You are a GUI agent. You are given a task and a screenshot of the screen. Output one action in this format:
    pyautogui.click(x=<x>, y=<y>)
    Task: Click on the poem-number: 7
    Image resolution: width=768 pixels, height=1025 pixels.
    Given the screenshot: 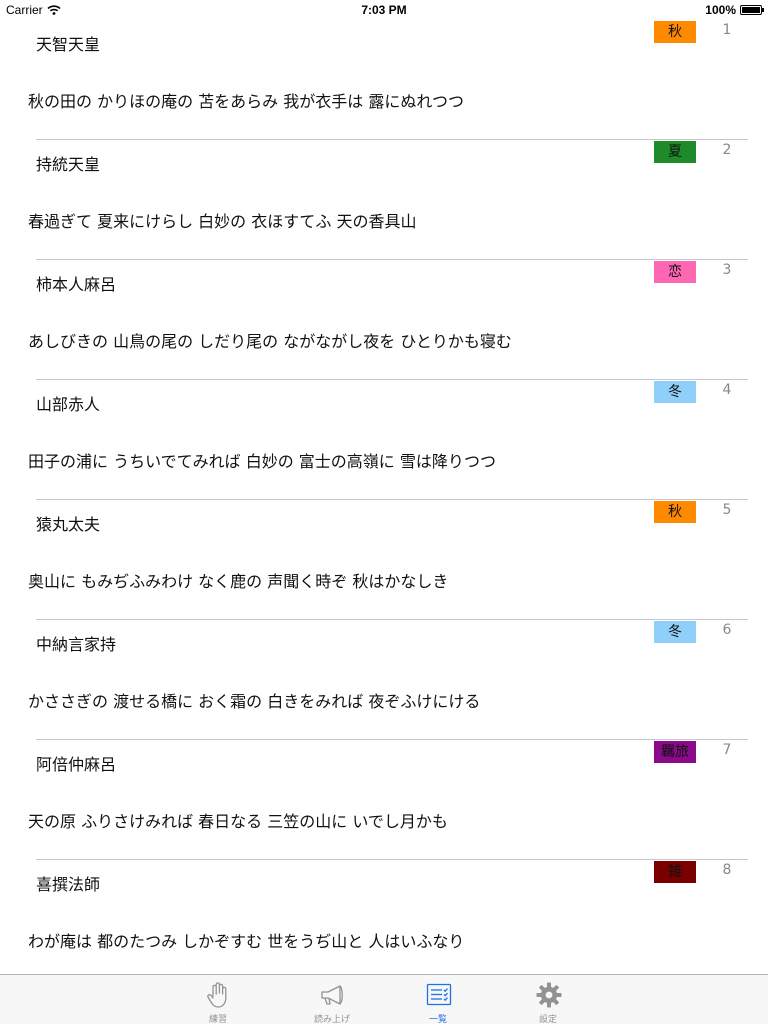 What is the action you would take?
    pyautogui.click(x=727, y=750)
    